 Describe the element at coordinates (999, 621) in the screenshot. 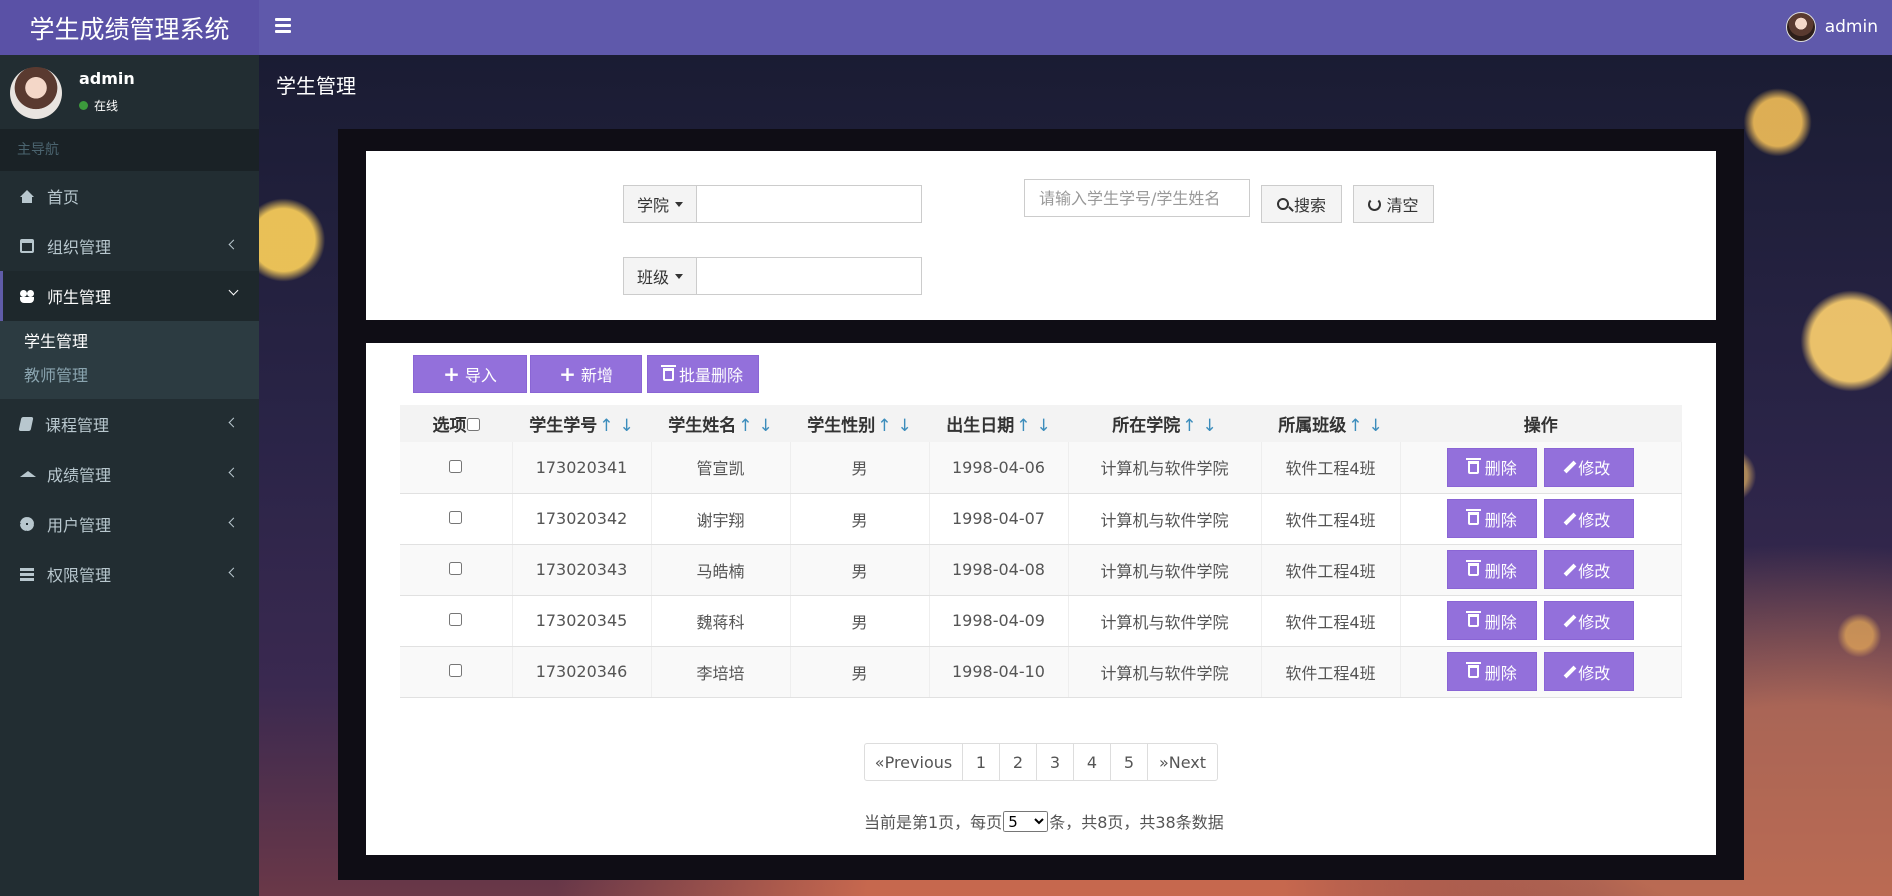

I see `cell-birth-date: 1998-04-09` at that location.